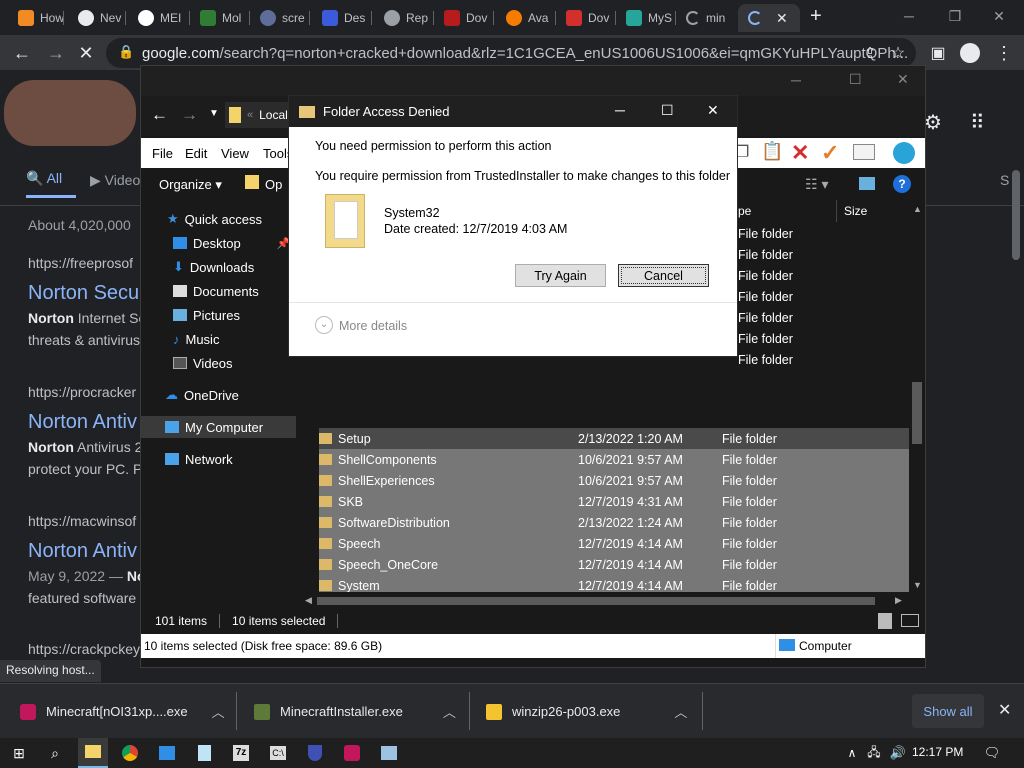  Describe the element at coordinates (855, 211) in the screenshot. I see `column-size-header: Size` at that location.